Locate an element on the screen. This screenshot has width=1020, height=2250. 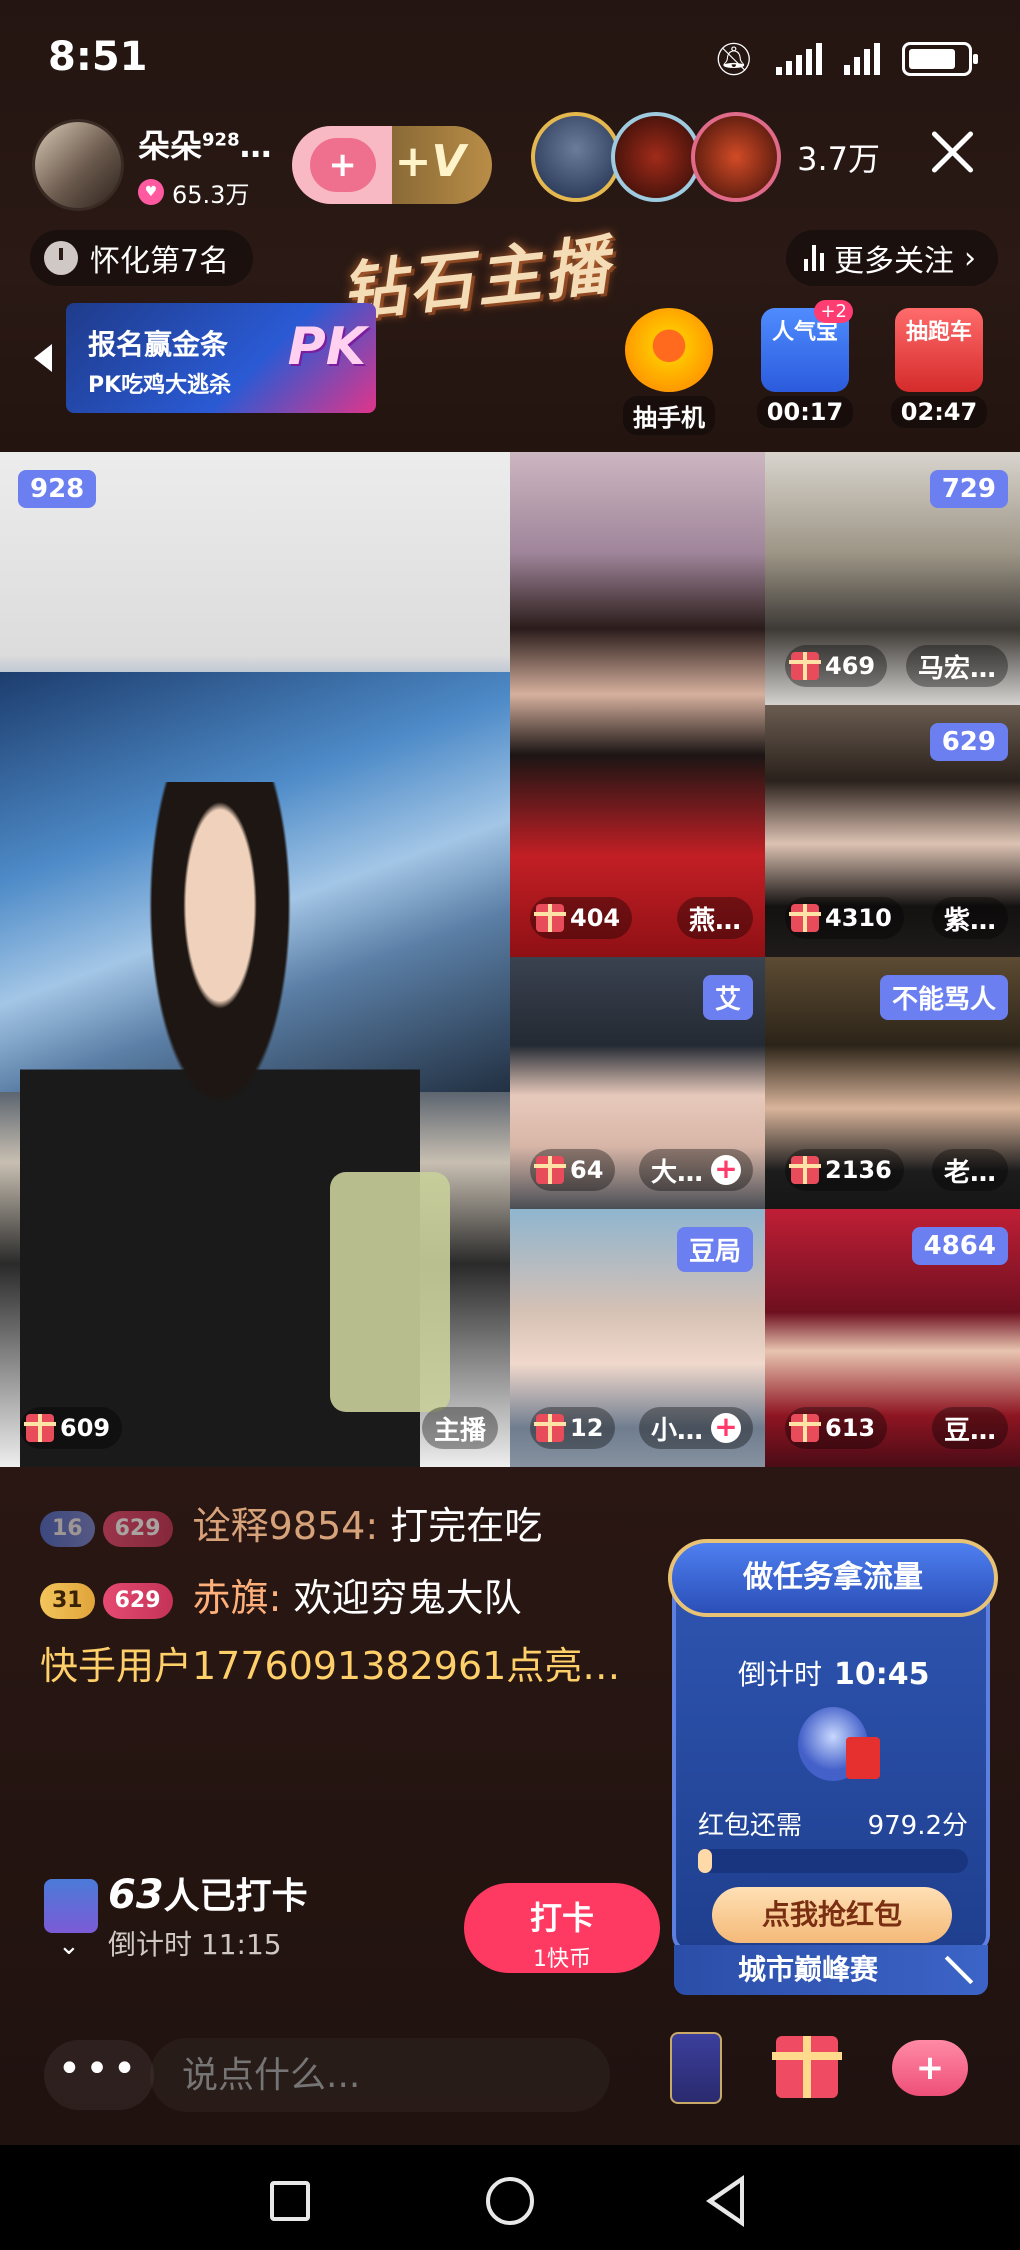
gift-count-chip: 613 is located at coordinates (836, 1428).